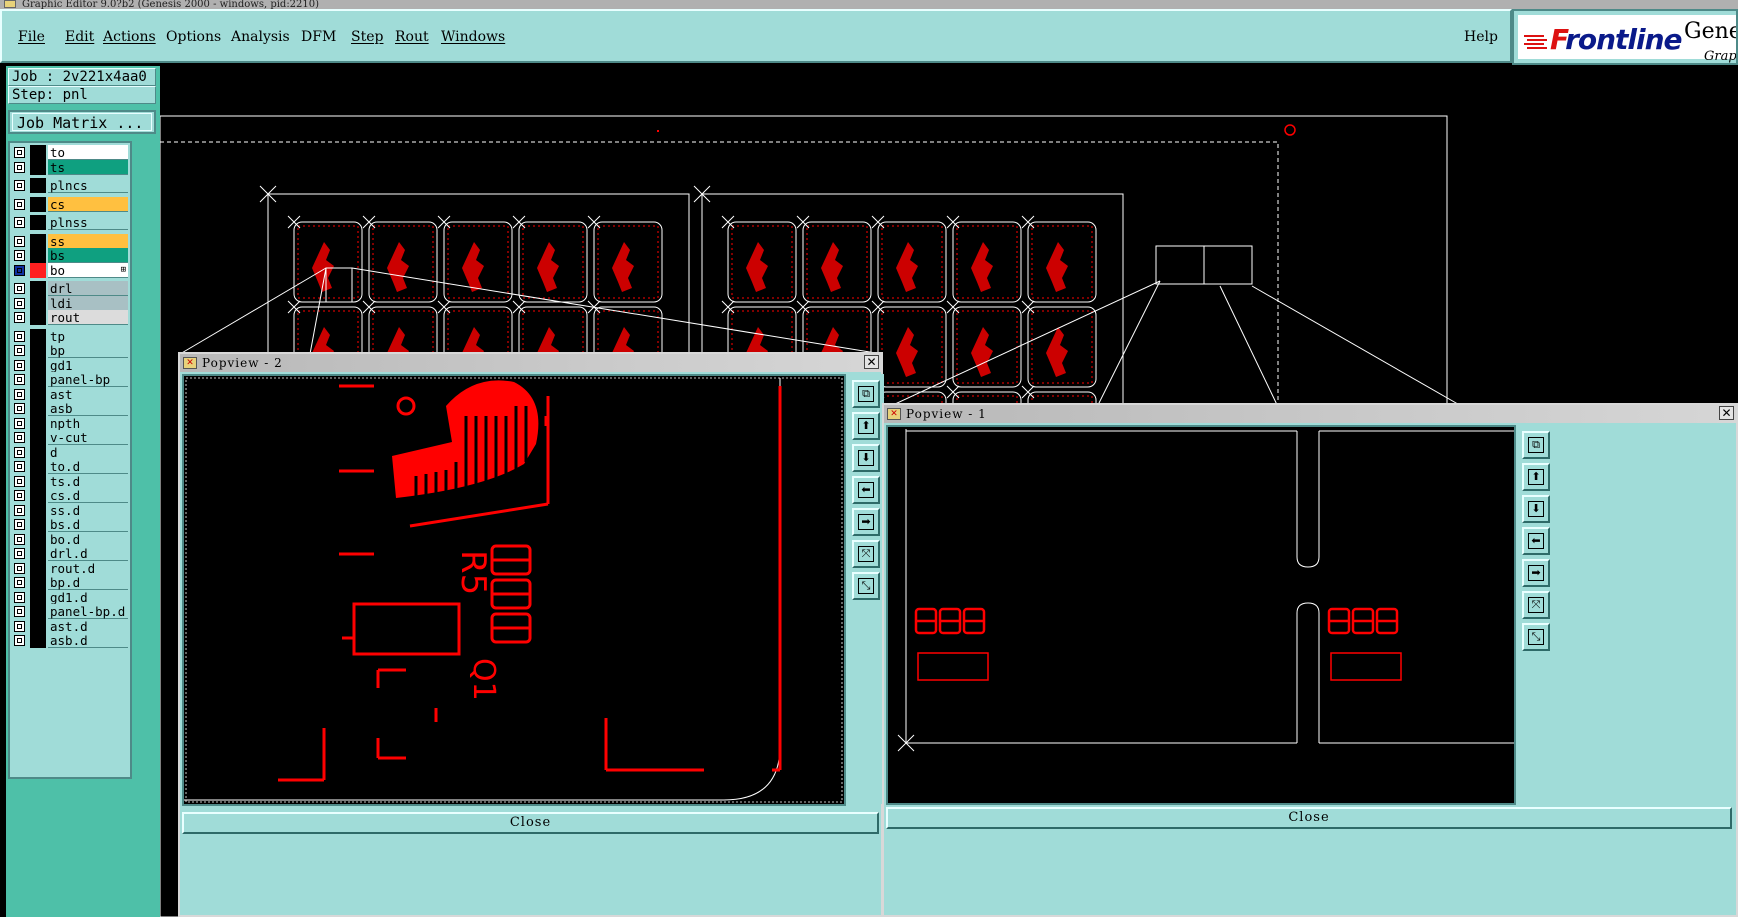 Image resolution: width=1738 pixels, height=917 pixels. I want to click on layer-name: gd1, so click(88, 365).